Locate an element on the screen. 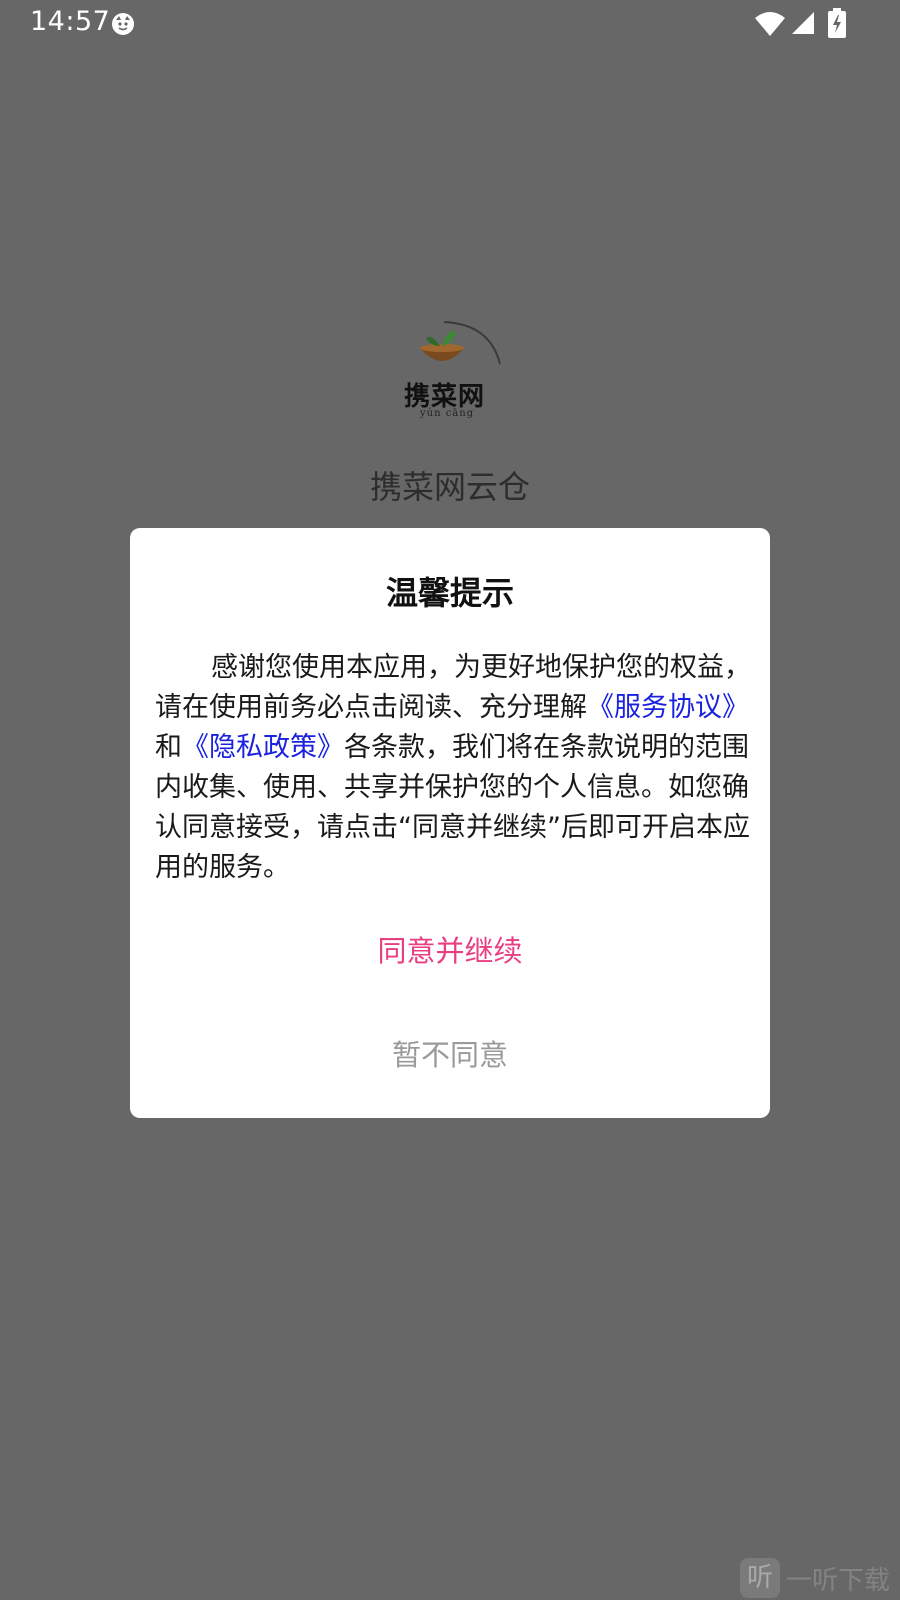 The width and height of the screenshot is (900, 1600). watermark: 听 一听下载 is located at coordinates (815, 1578).